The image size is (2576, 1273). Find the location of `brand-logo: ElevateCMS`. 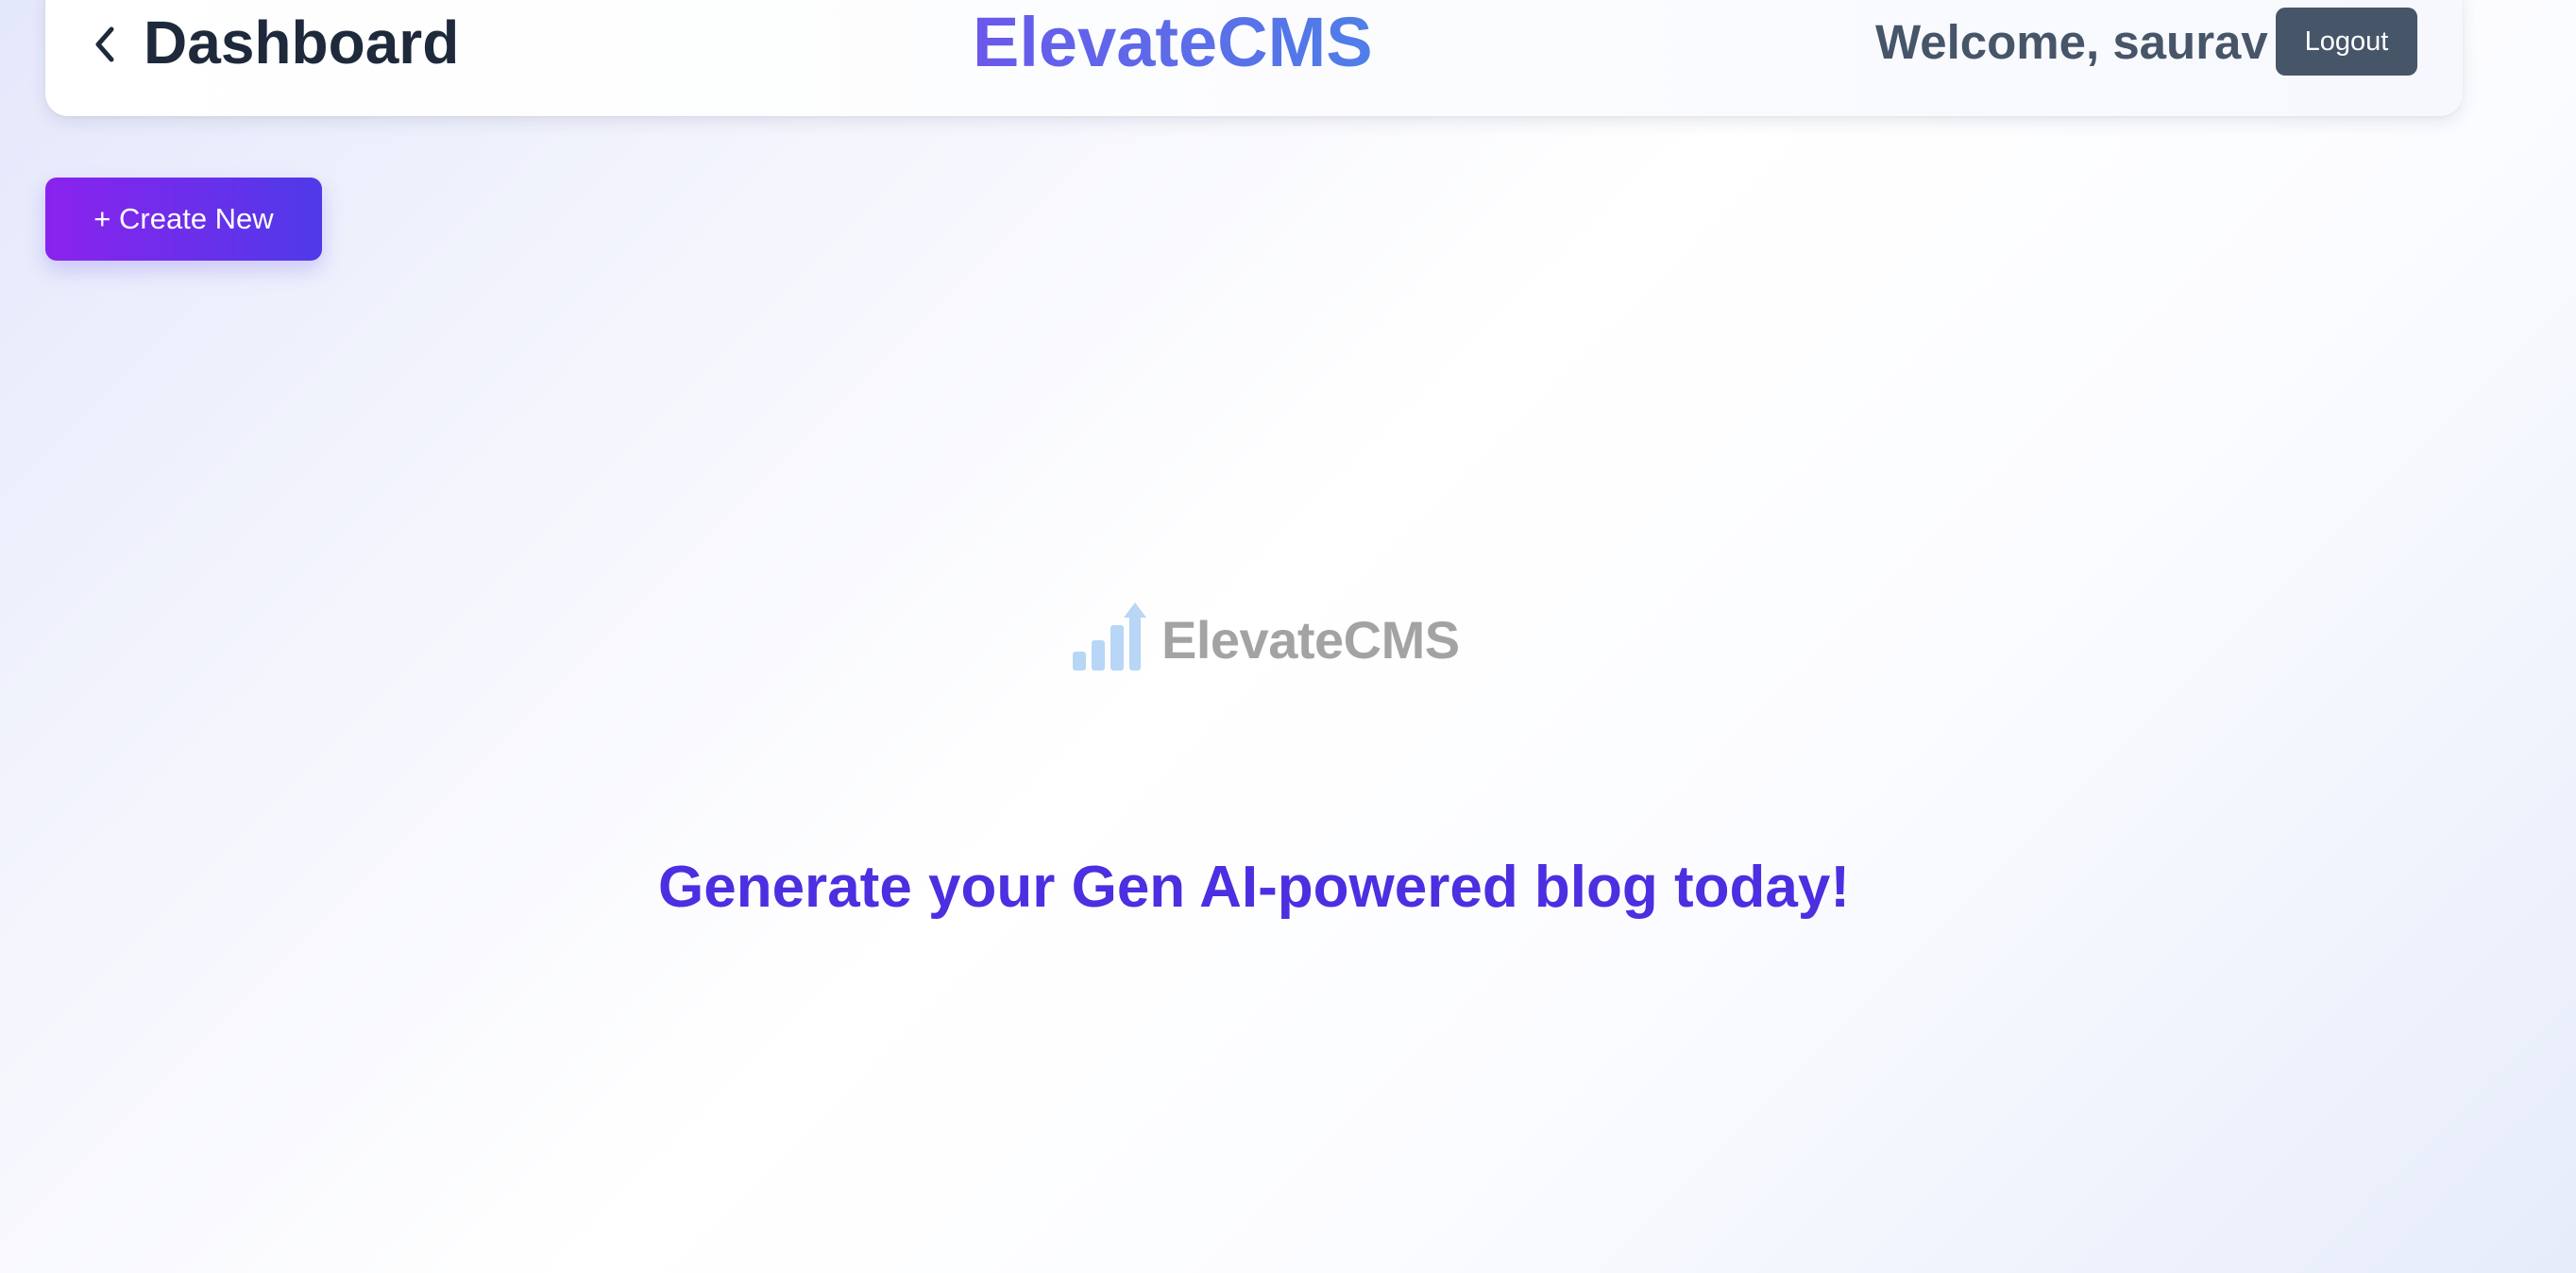

brand-logo: ElevateCMS is located at coordinates (1265, 639).